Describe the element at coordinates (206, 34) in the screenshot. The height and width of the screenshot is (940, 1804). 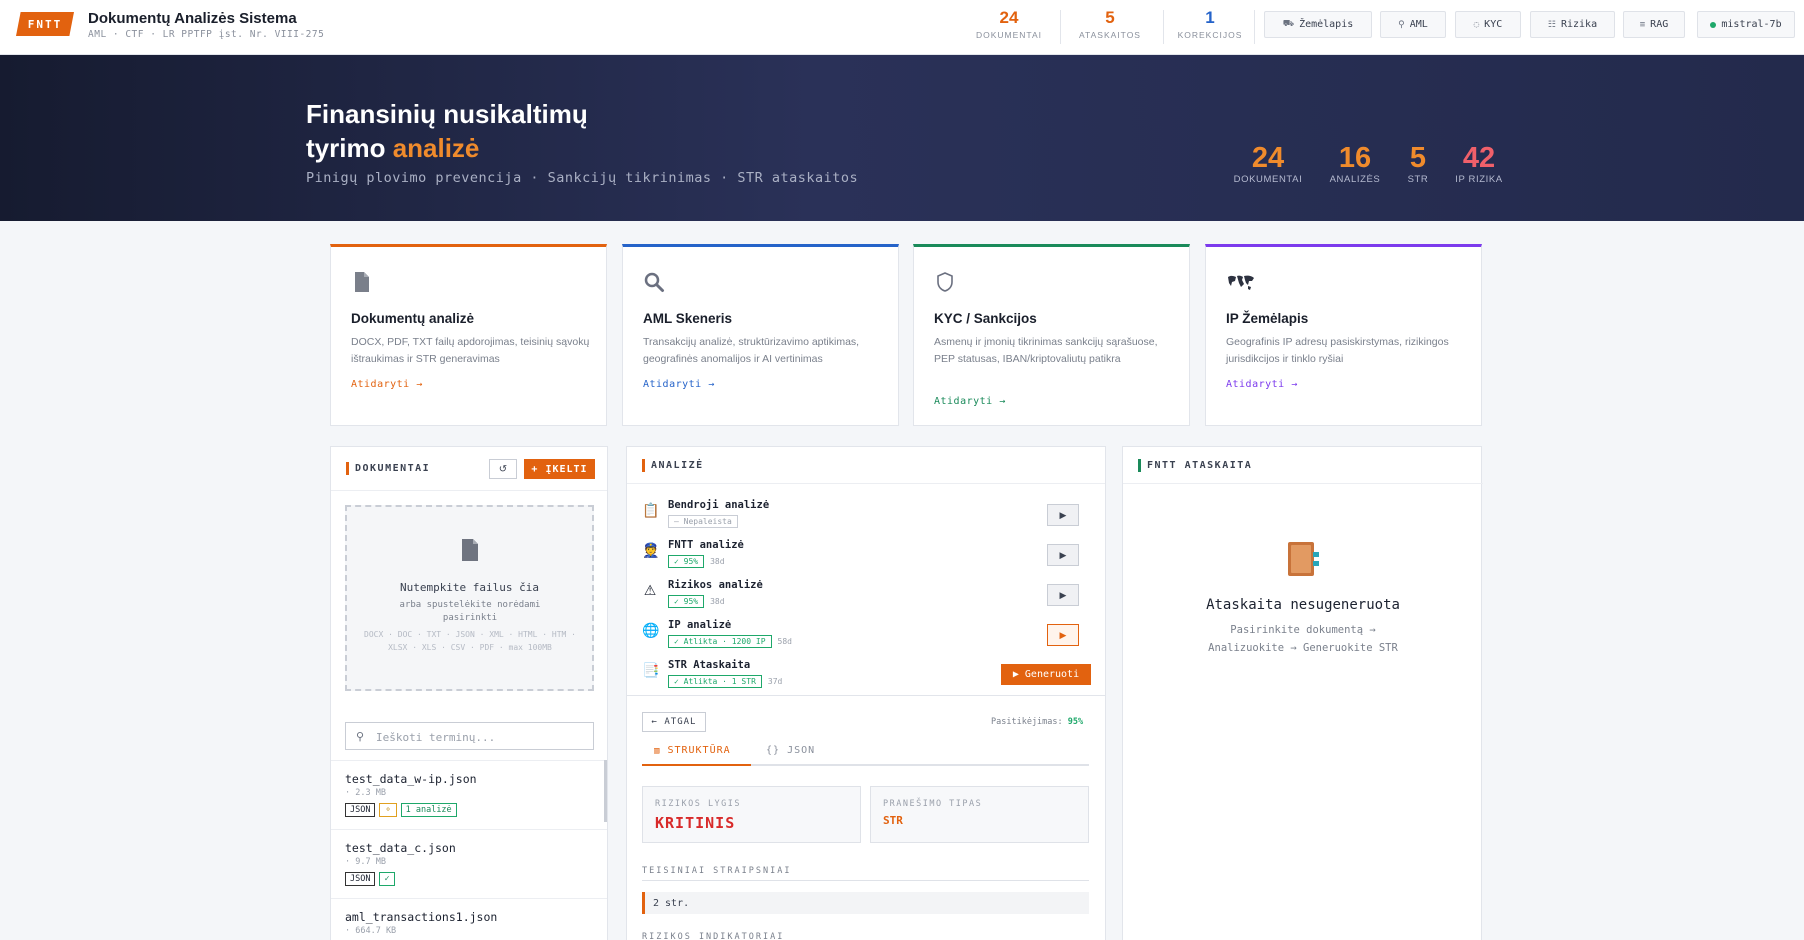
I see `app-subtitle: AML · CTF · LR PPTFP įst. Nr. VIII-275` at that location.